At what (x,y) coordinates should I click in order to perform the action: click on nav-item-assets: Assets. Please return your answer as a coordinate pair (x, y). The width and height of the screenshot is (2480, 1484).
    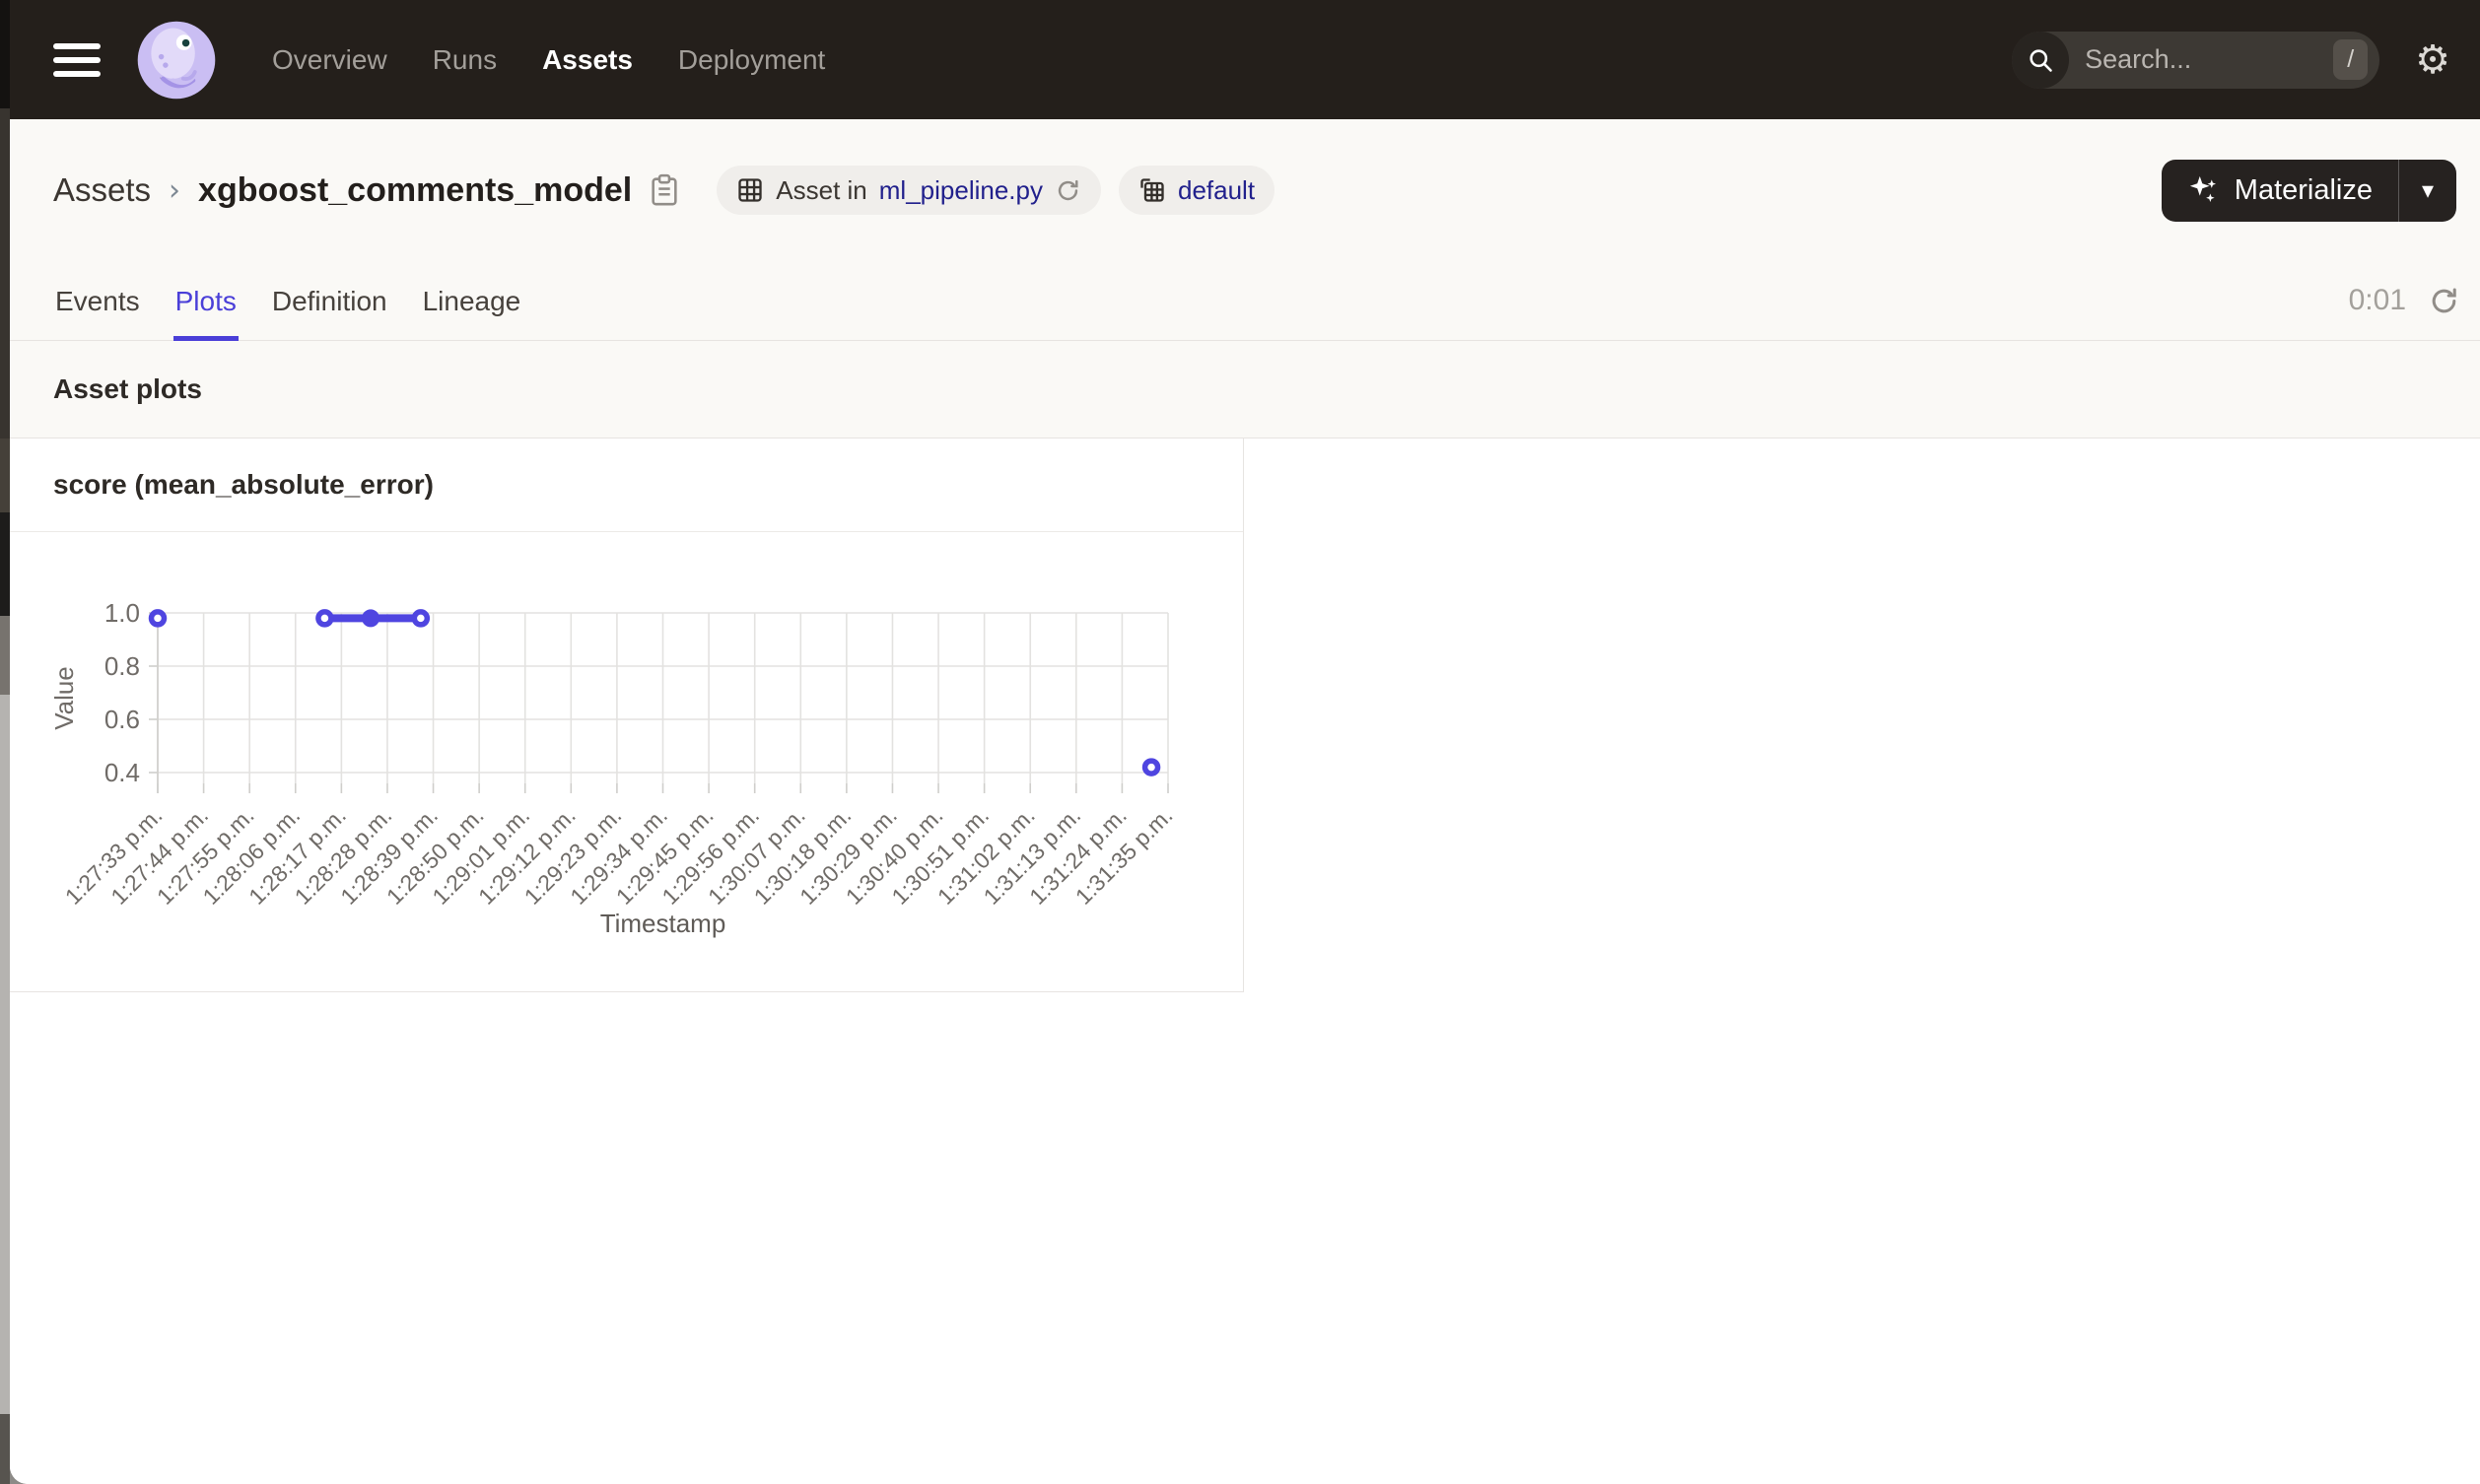
    Looking at the image, I should click on (587, 60).